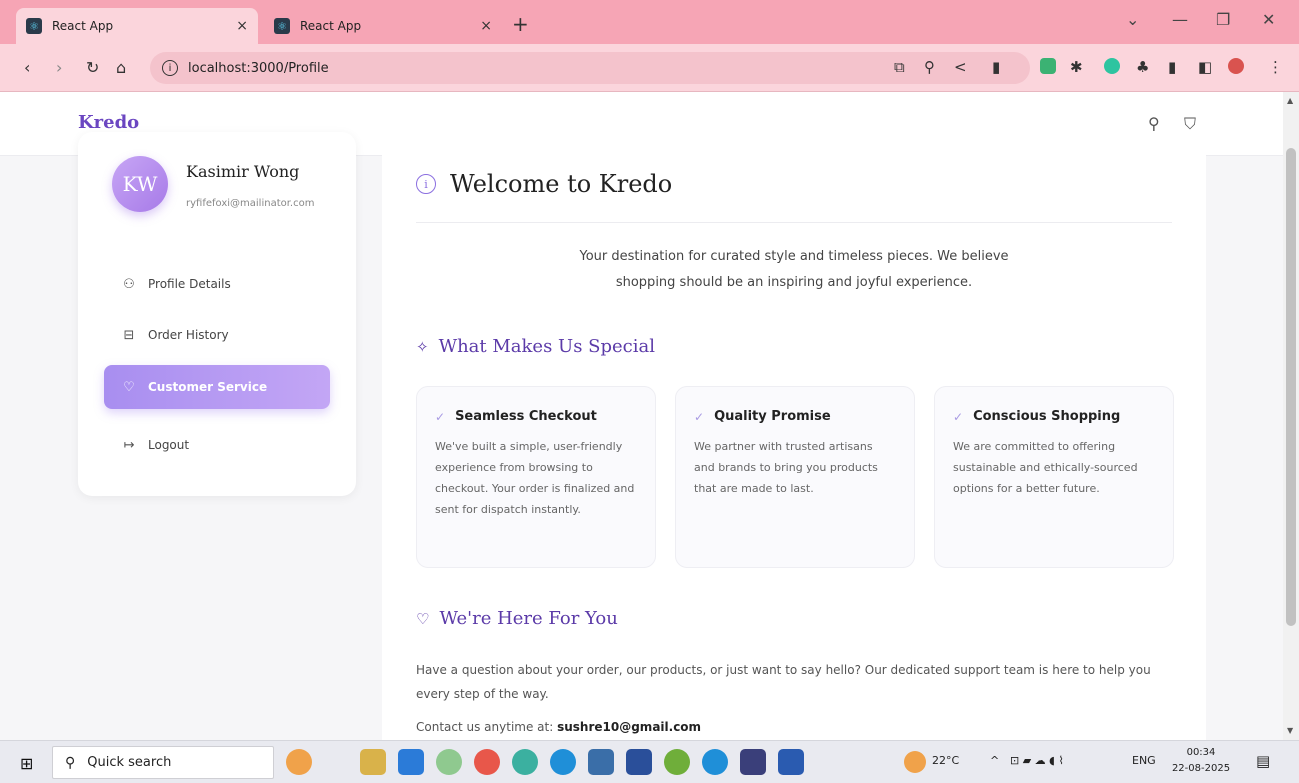  What do you see at coordinates (1112, 66) in the screenshot?
I see `extension-circle-icon` at bounding box center [1112, 66].